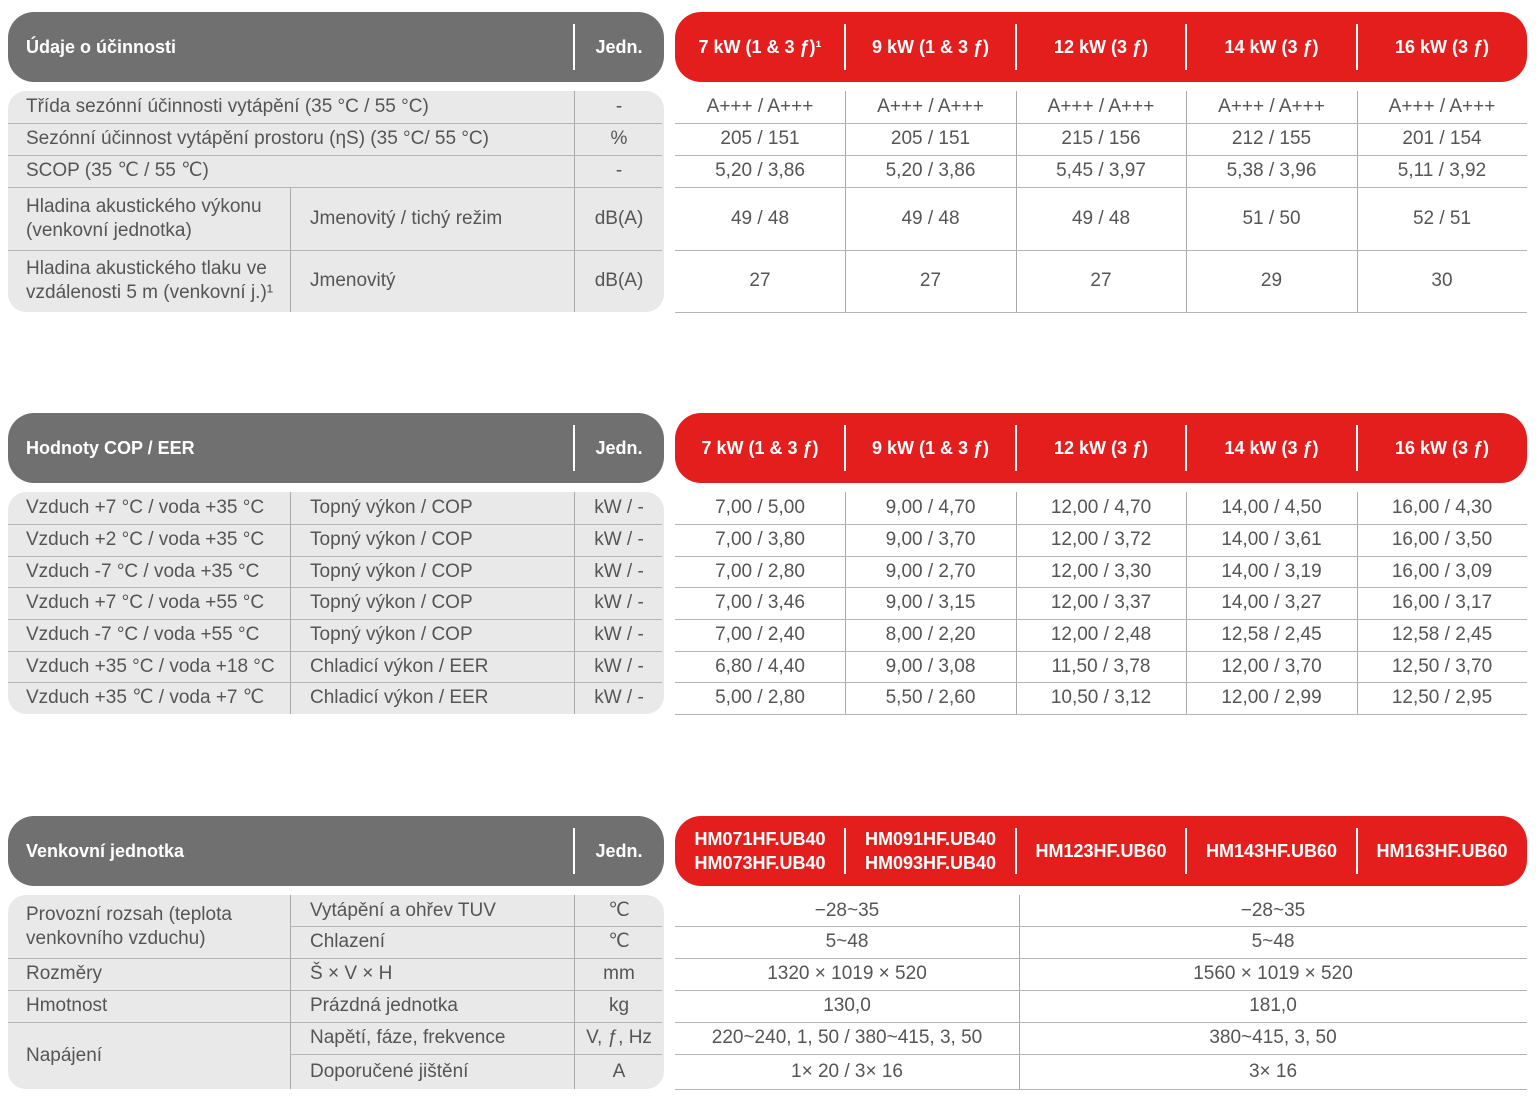 The image size is (1536, 1100). I want to click on row-label: Napájení, so click(158, 1055).